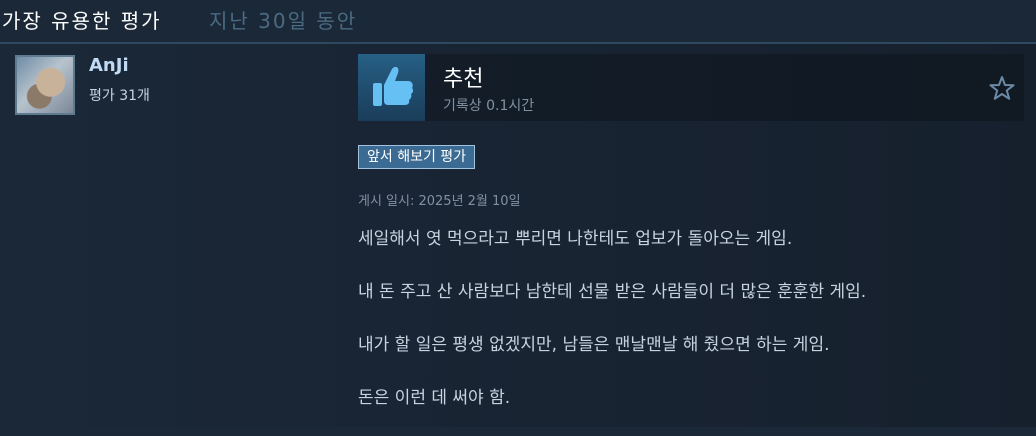 The image size is (1036, 436). What do you see at coordinates (463, 79) in the screenshot?
I see `recommendation-label: 추천` at bounding box center [463, 79].